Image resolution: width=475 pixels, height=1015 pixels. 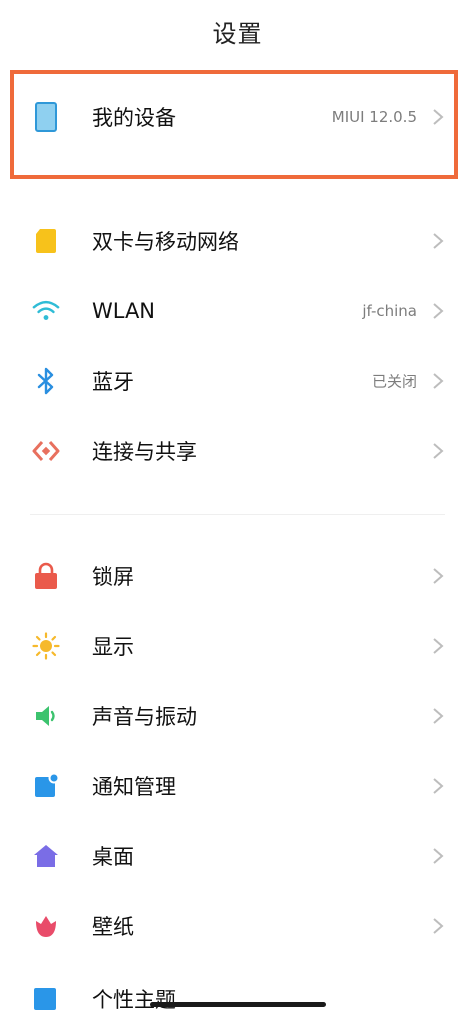 What do you see at coordinates (46, 451) in the screenshot?
I see `connection-share-icon` at bounding box center [46, 451].